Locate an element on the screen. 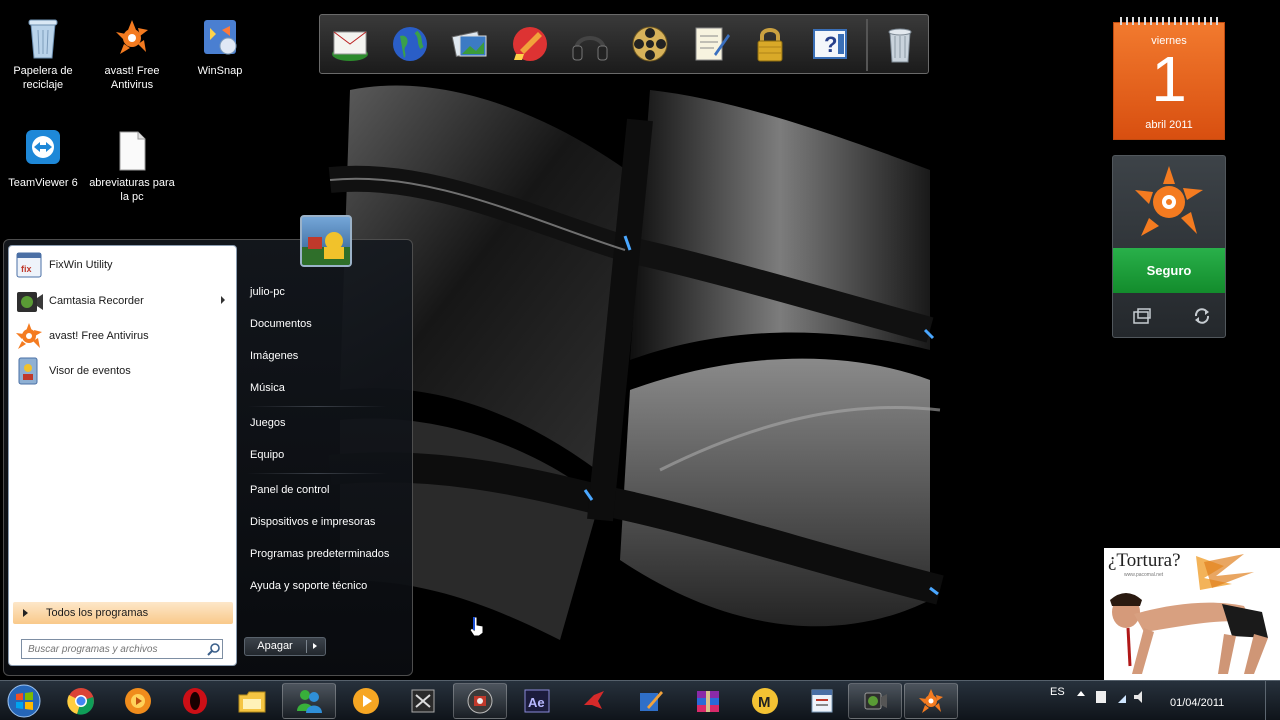 The width and height of the screenshot is (1280, 720). calendar-binding-rings is located at coordinates (1169, 21).